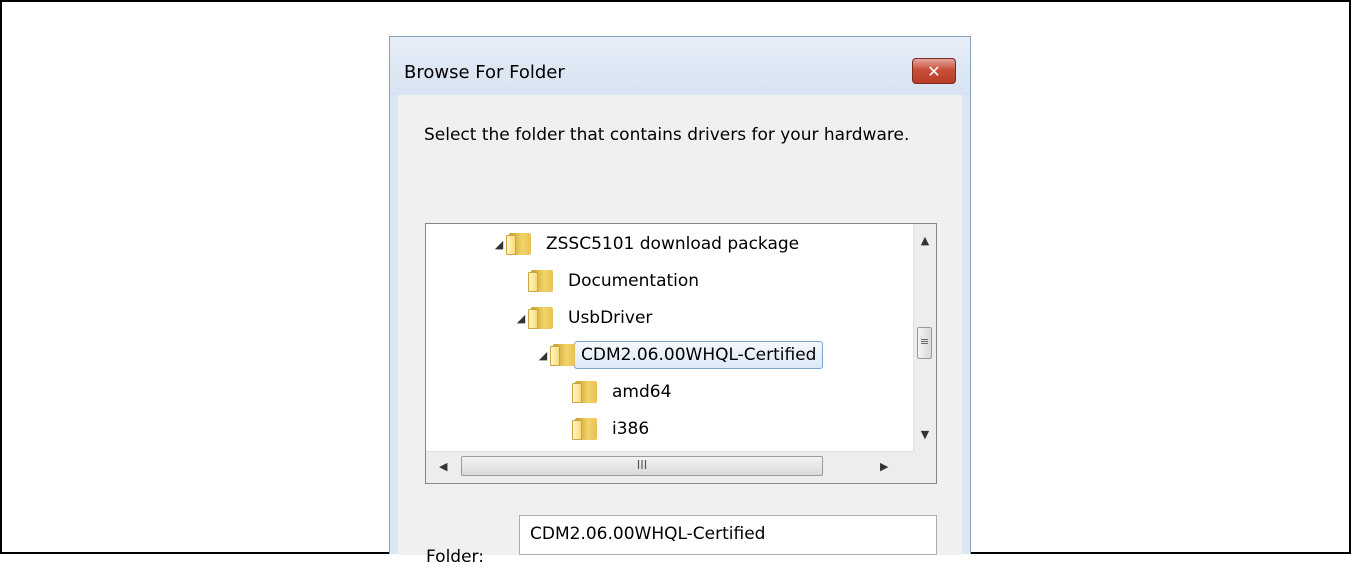  I want to click on scroll-up-arrow: ▲, so click(925, 240).